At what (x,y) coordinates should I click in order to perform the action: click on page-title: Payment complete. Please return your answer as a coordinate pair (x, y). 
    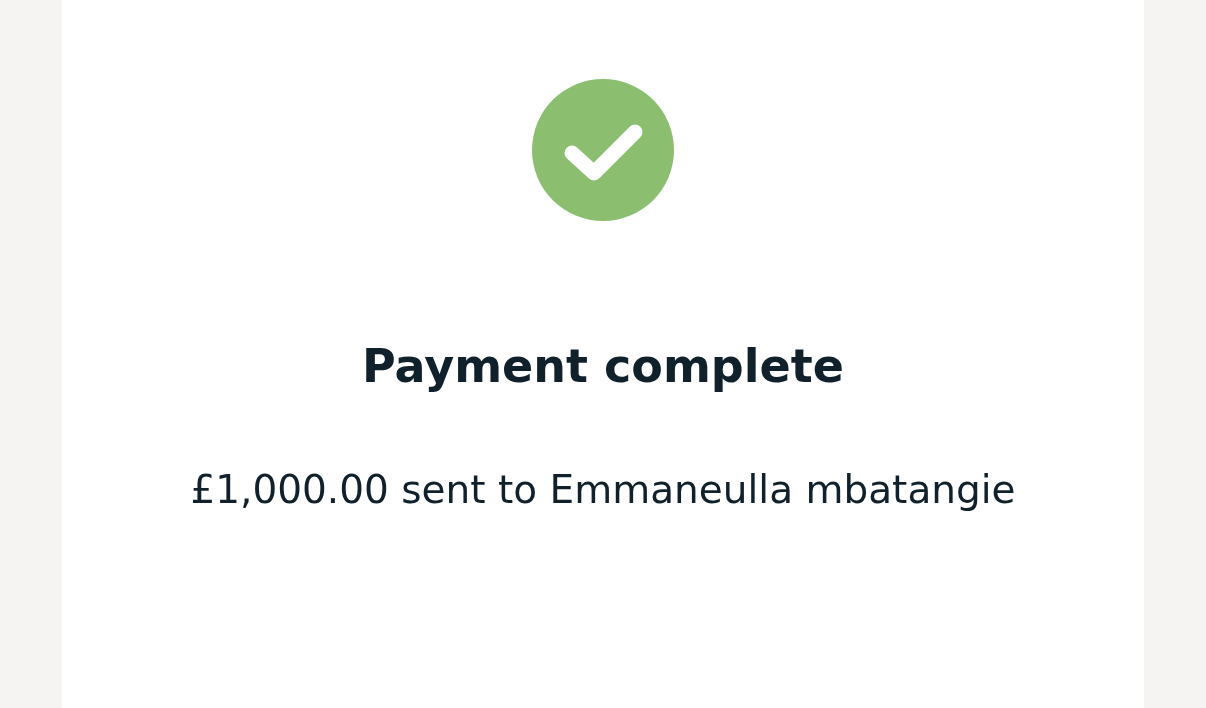
    Looking at the image, I should click on (603, 366).